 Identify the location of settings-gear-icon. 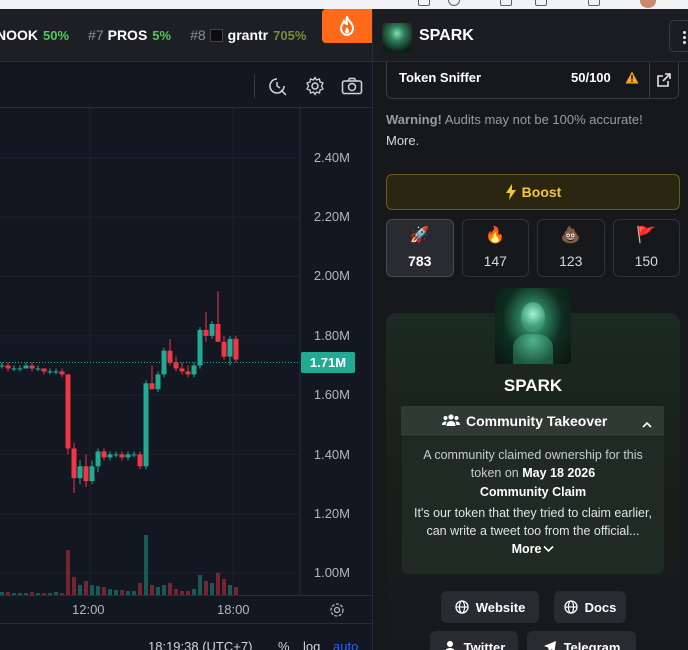
(315, 86).